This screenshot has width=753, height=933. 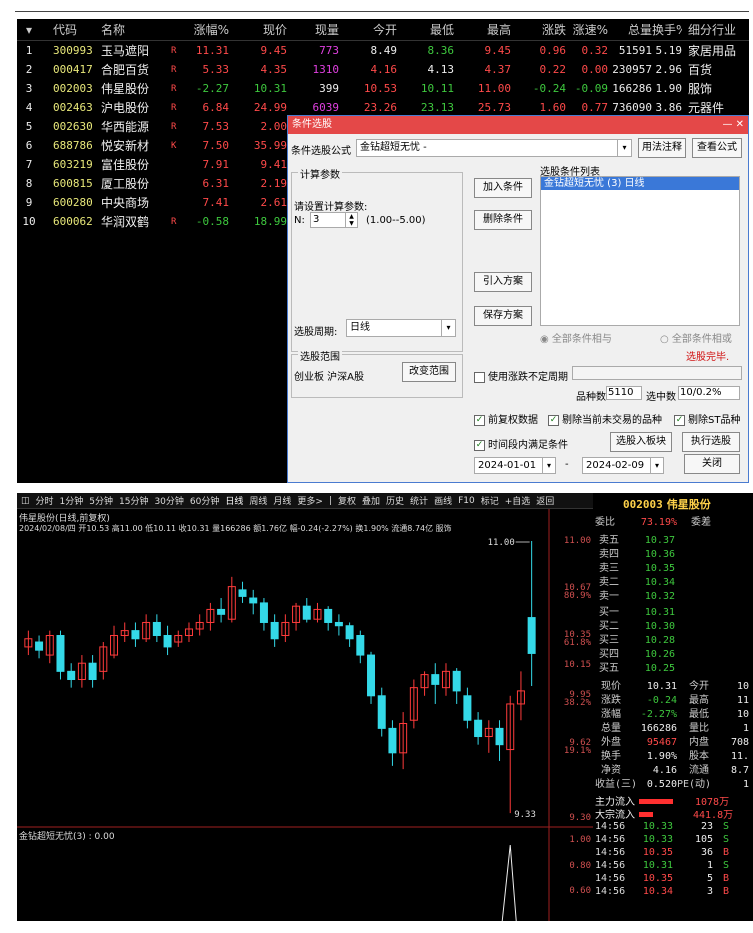 What do you see at coordinates (258, 29) in the screenshot?
I see `column-header: 现价` at bounding box center [258, 29].